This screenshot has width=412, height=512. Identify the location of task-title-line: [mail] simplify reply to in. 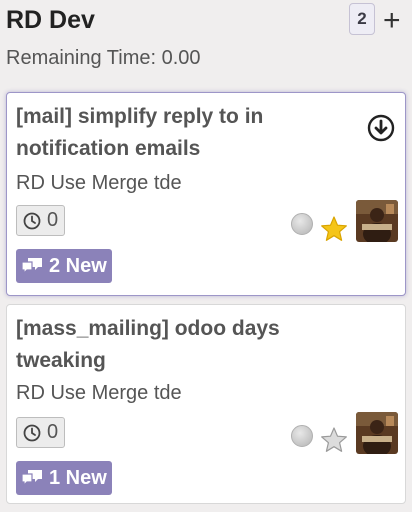
(140, 116).